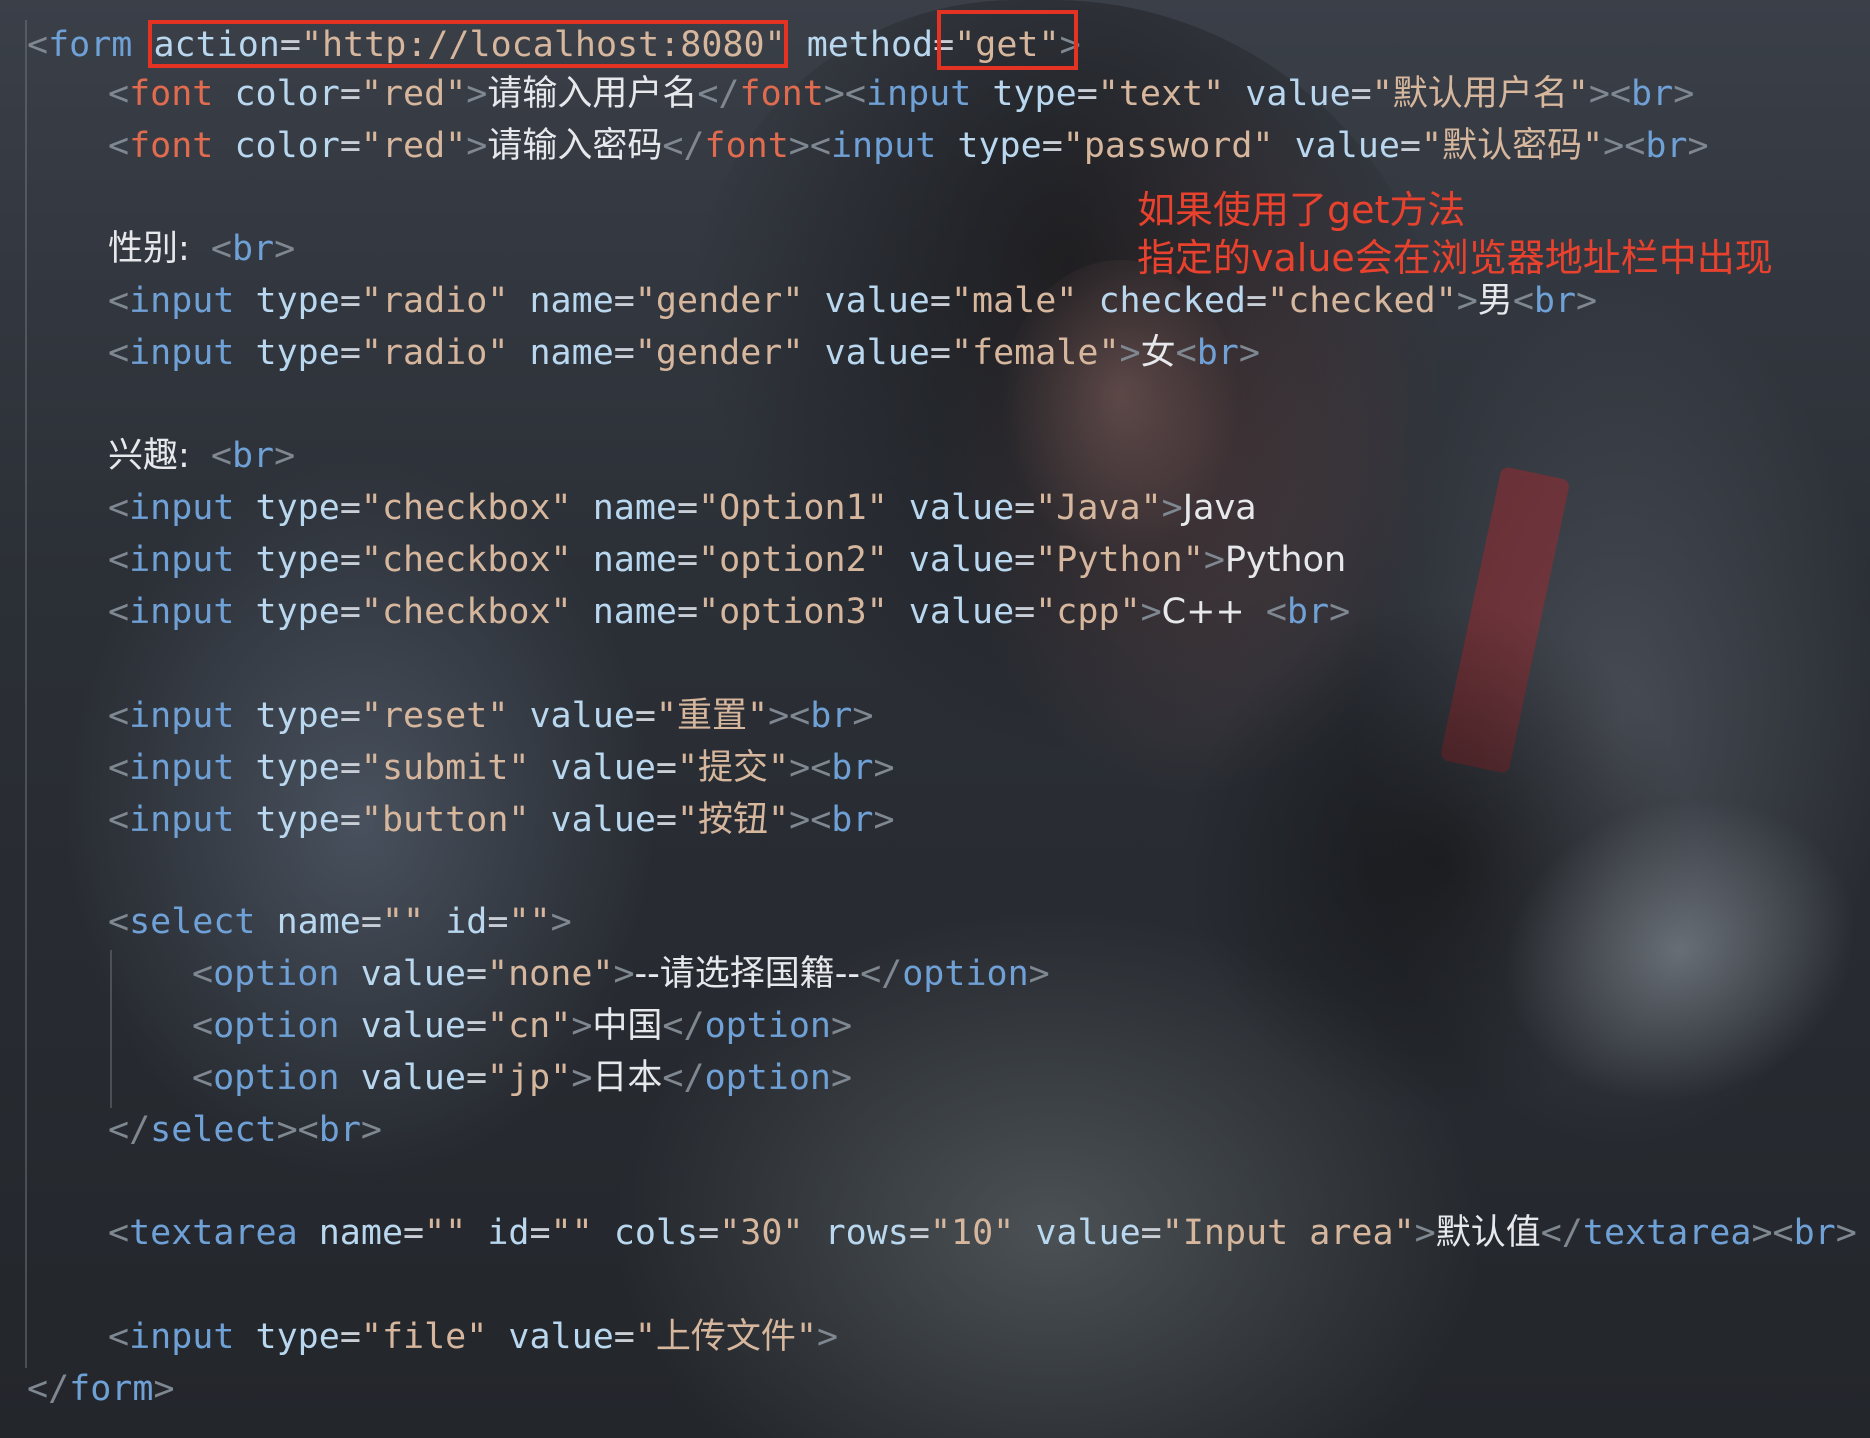 This screenshot has height=1438, width=1870. I want to click on code-line: <input type="submit" value="提交"><br>, so click(501, 768).